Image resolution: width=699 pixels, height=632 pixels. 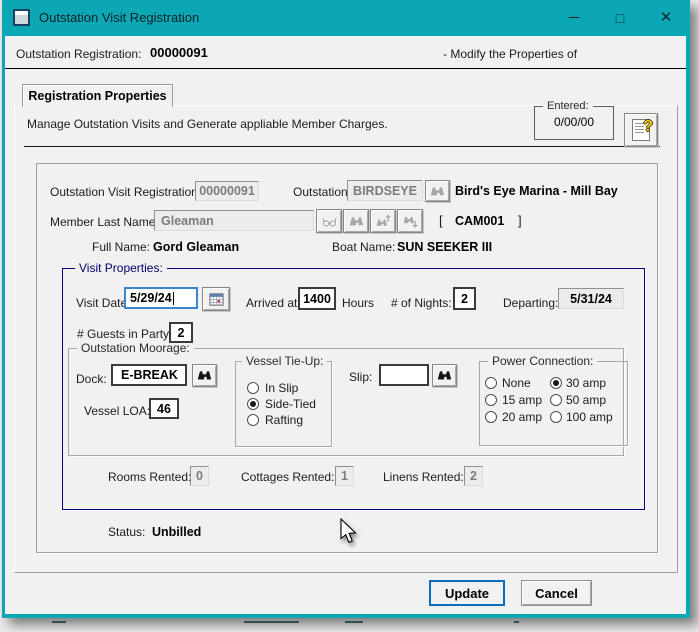 What do you see at coordinates (91, 379) in the screenshot?
I see `dock-label: Dock:` at bounding box center [91, 379].